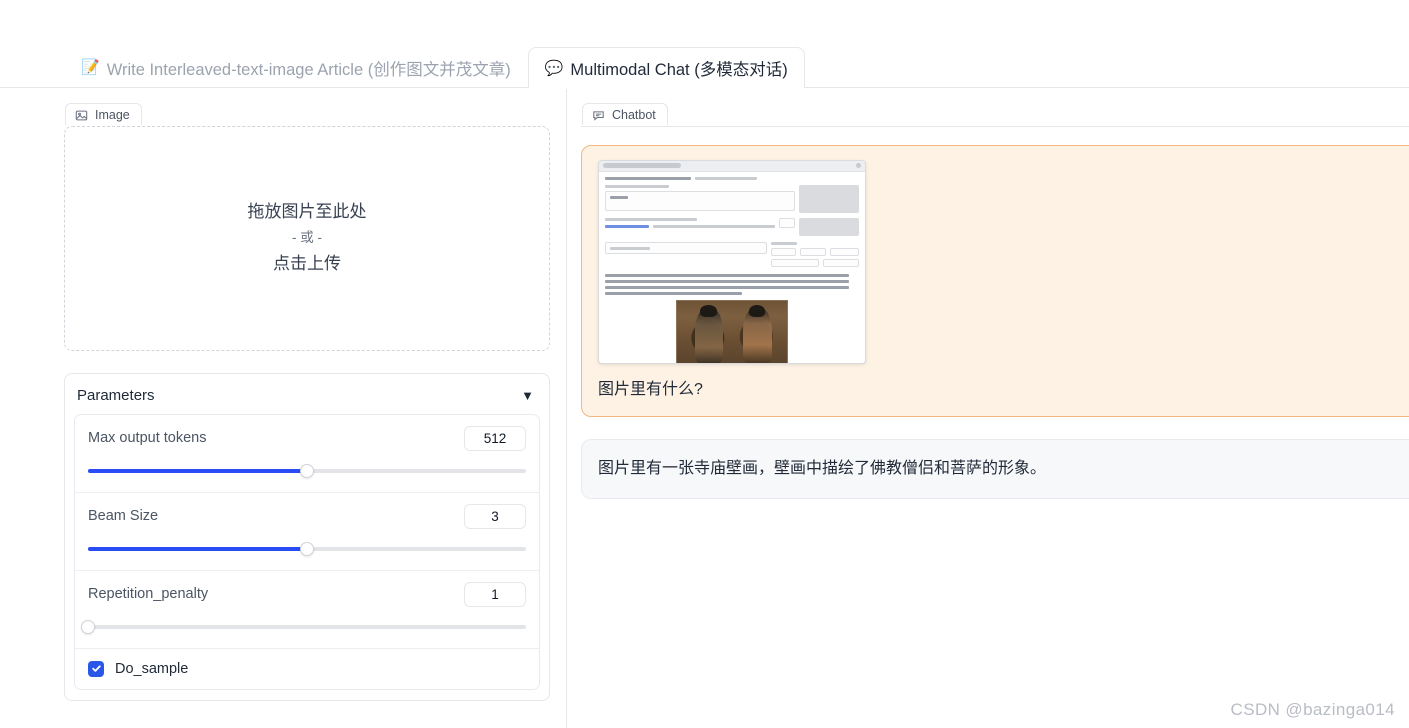 This screenshot has height=728, width=1409. I want to click on chevron-down-icon: ▼, so click(527, 395).